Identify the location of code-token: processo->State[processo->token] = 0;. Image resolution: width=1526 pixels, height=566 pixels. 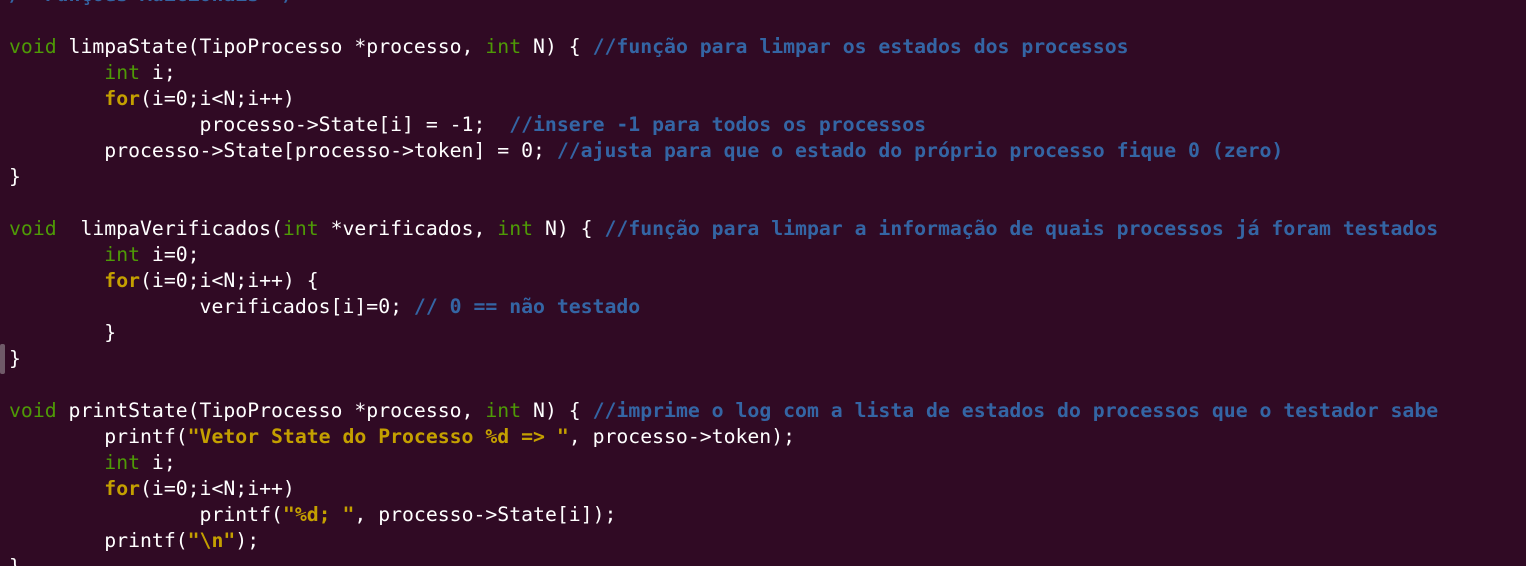
(283, 150).